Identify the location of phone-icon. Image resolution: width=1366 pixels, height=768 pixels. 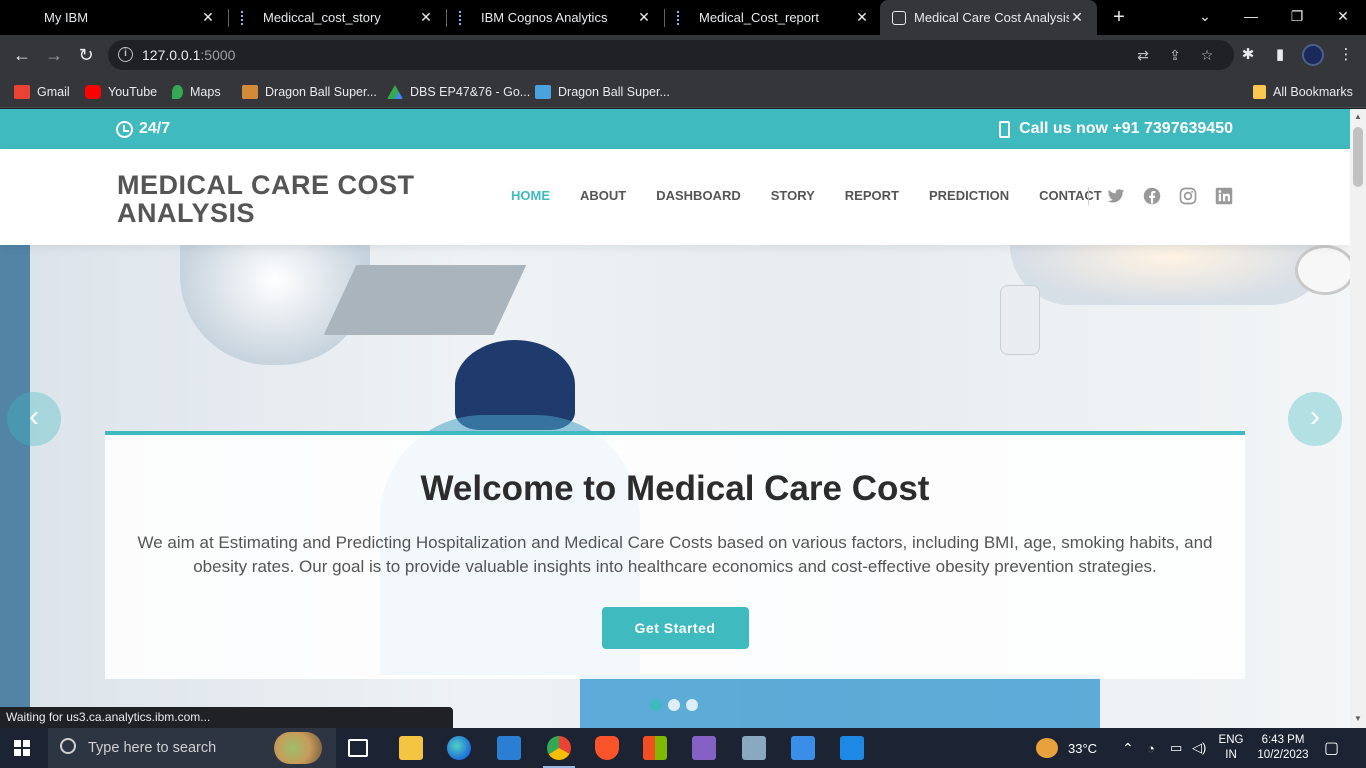
(1005, 129).